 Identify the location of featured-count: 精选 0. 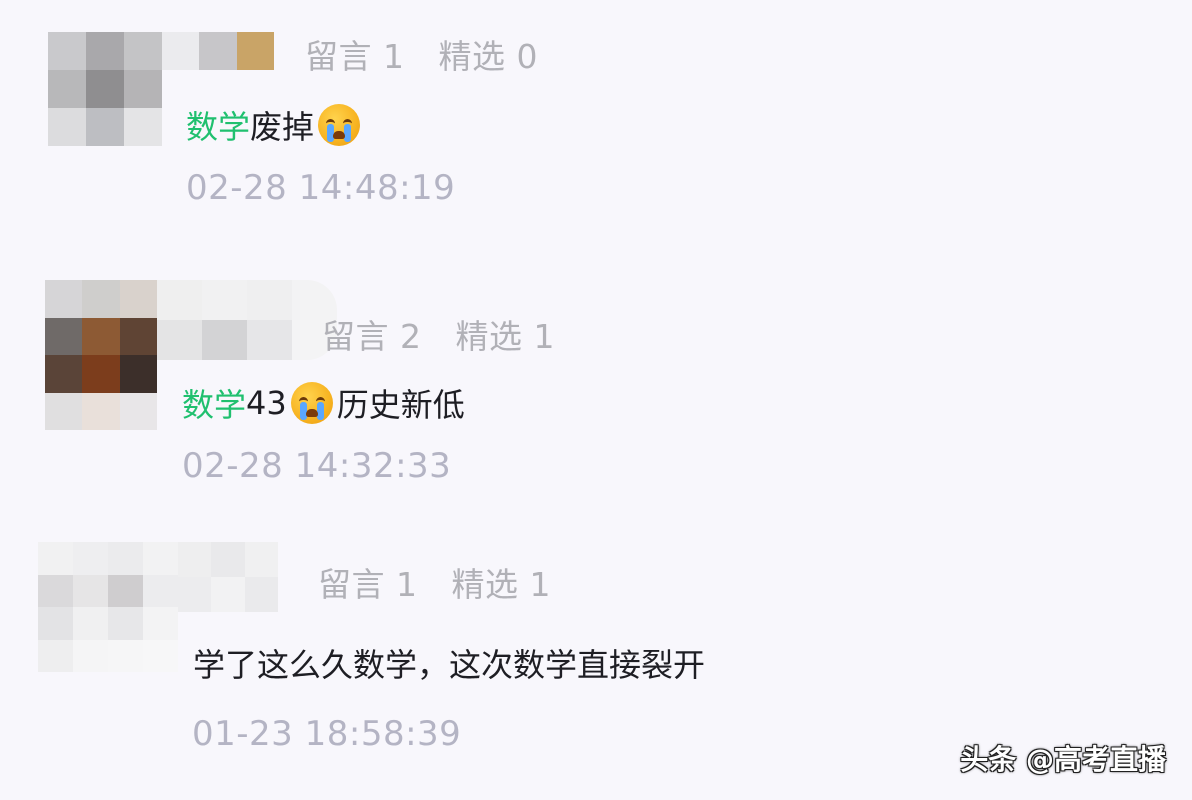
(488, 56).